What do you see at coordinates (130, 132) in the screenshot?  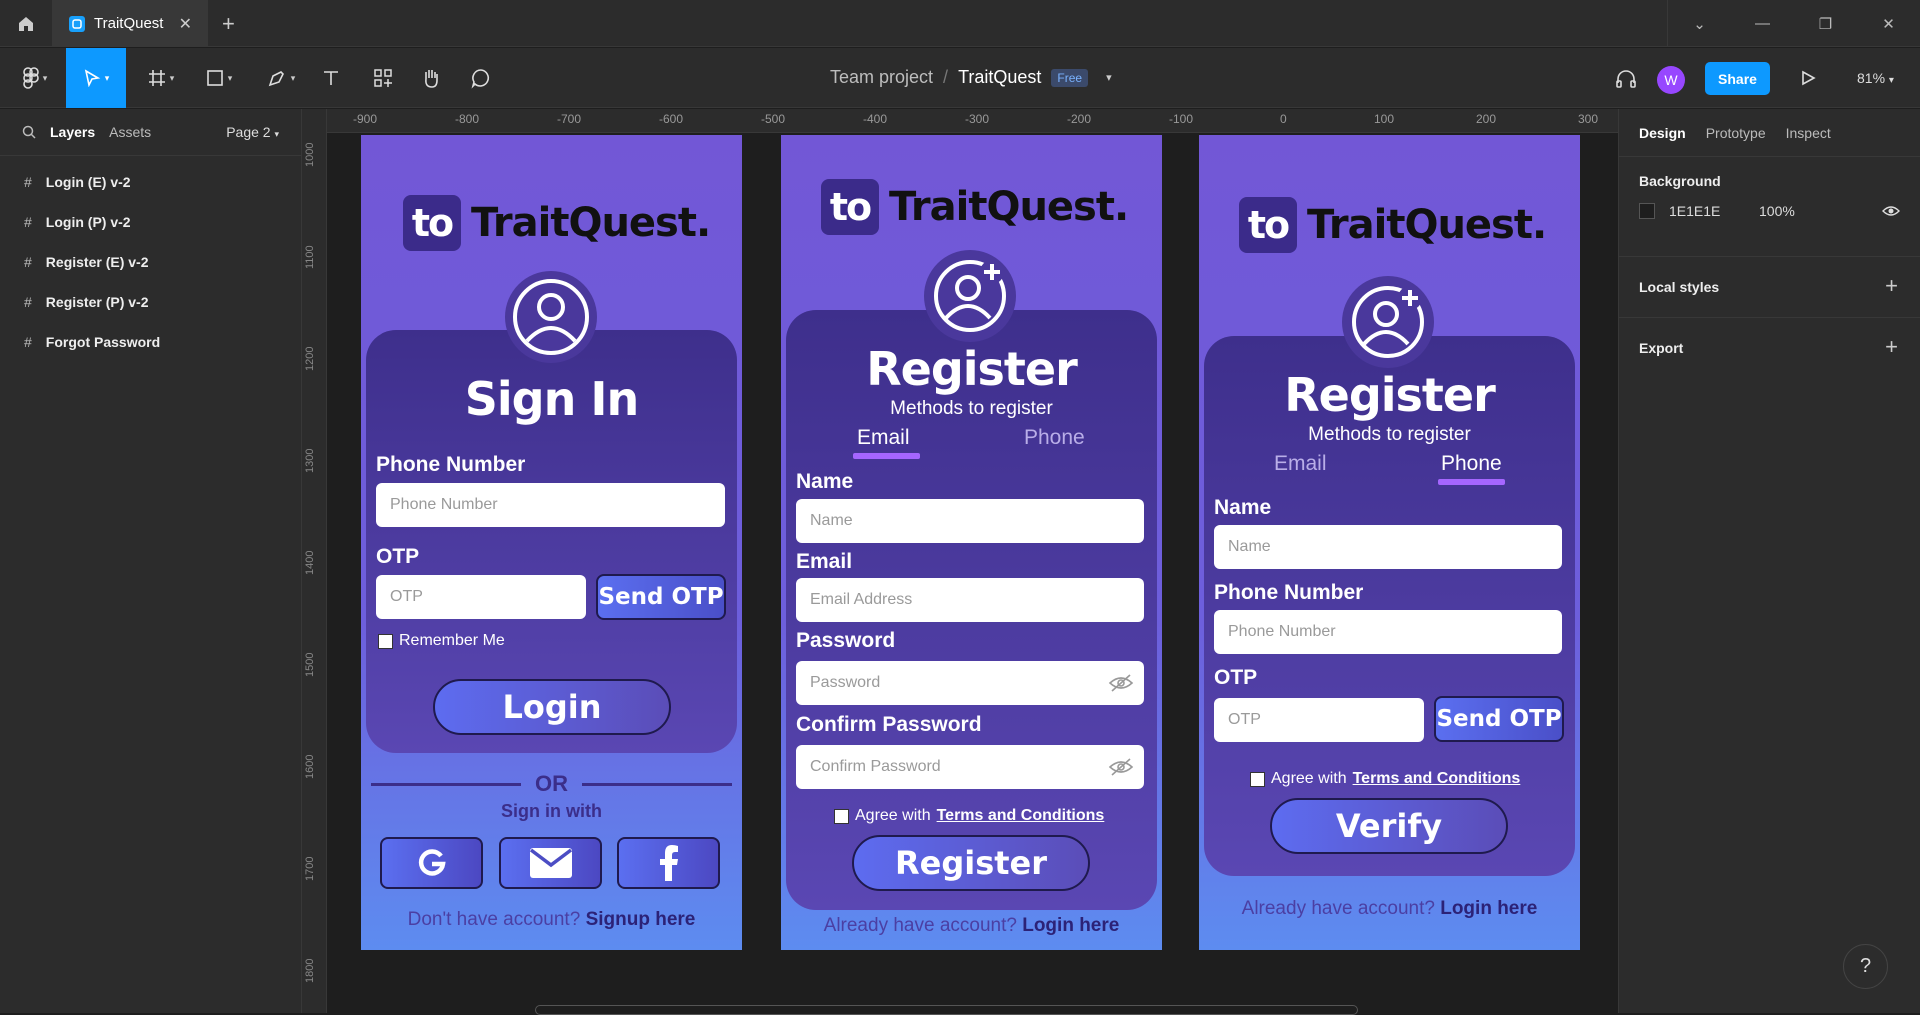 I see `tab-assets: Assets` at bounding box center [130, 132].